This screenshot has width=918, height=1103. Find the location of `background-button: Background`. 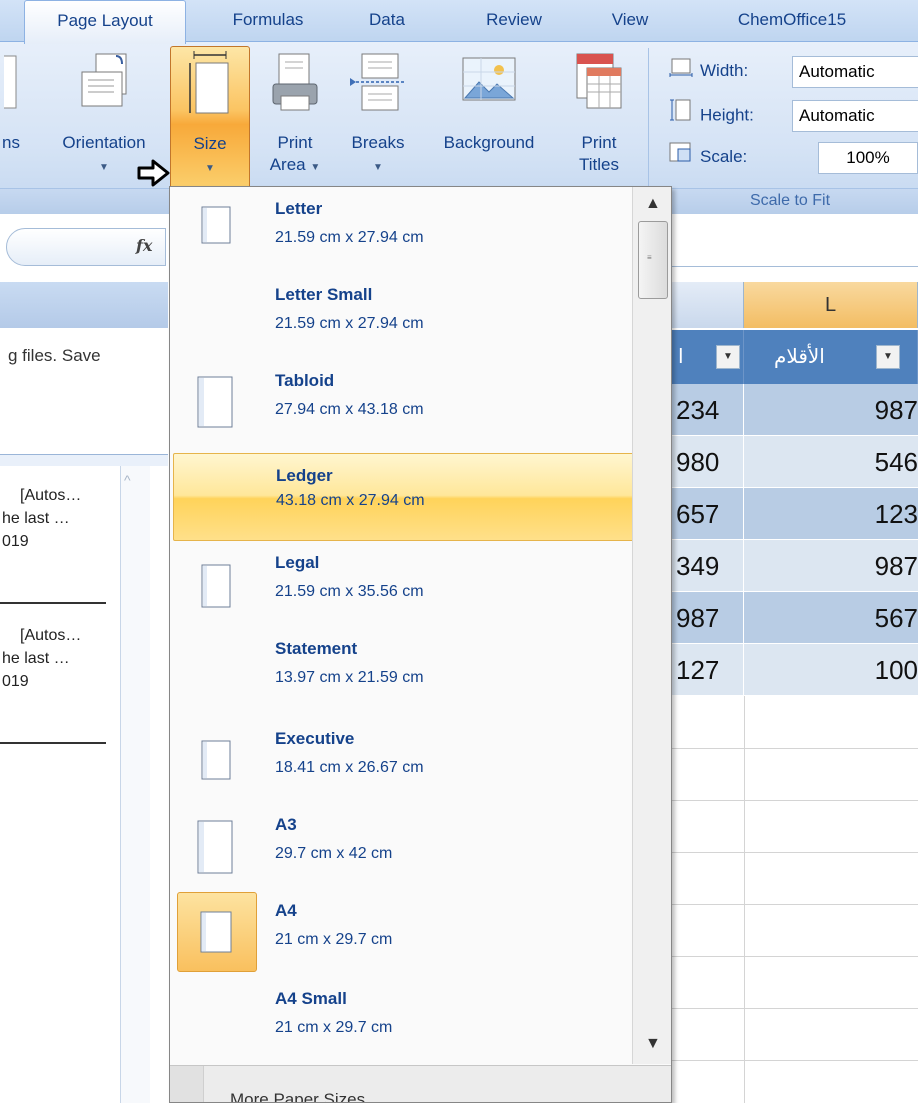

background-button: Background is located at coordinates (489, 117).